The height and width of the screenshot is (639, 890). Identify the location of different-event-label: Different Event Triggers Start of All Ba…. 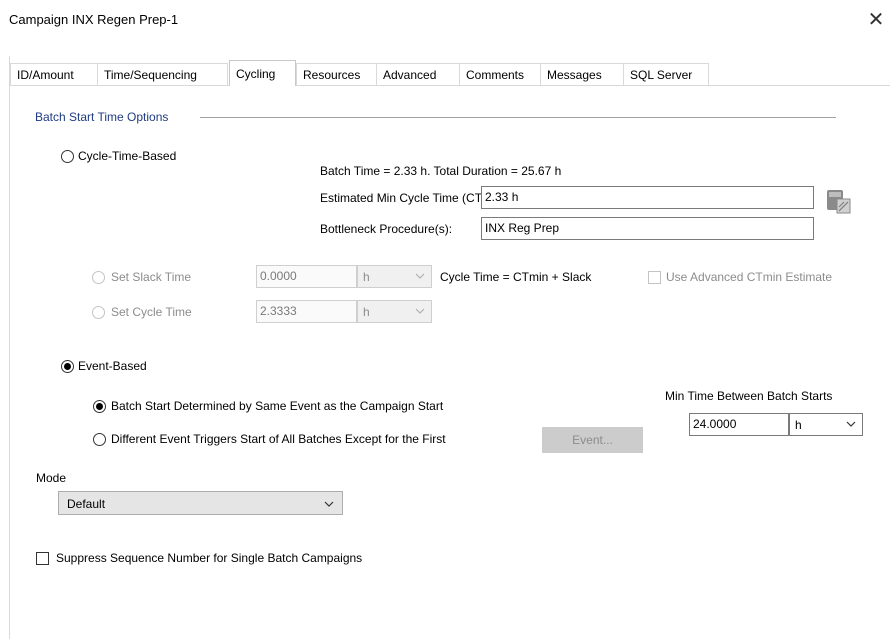
(278, 439).